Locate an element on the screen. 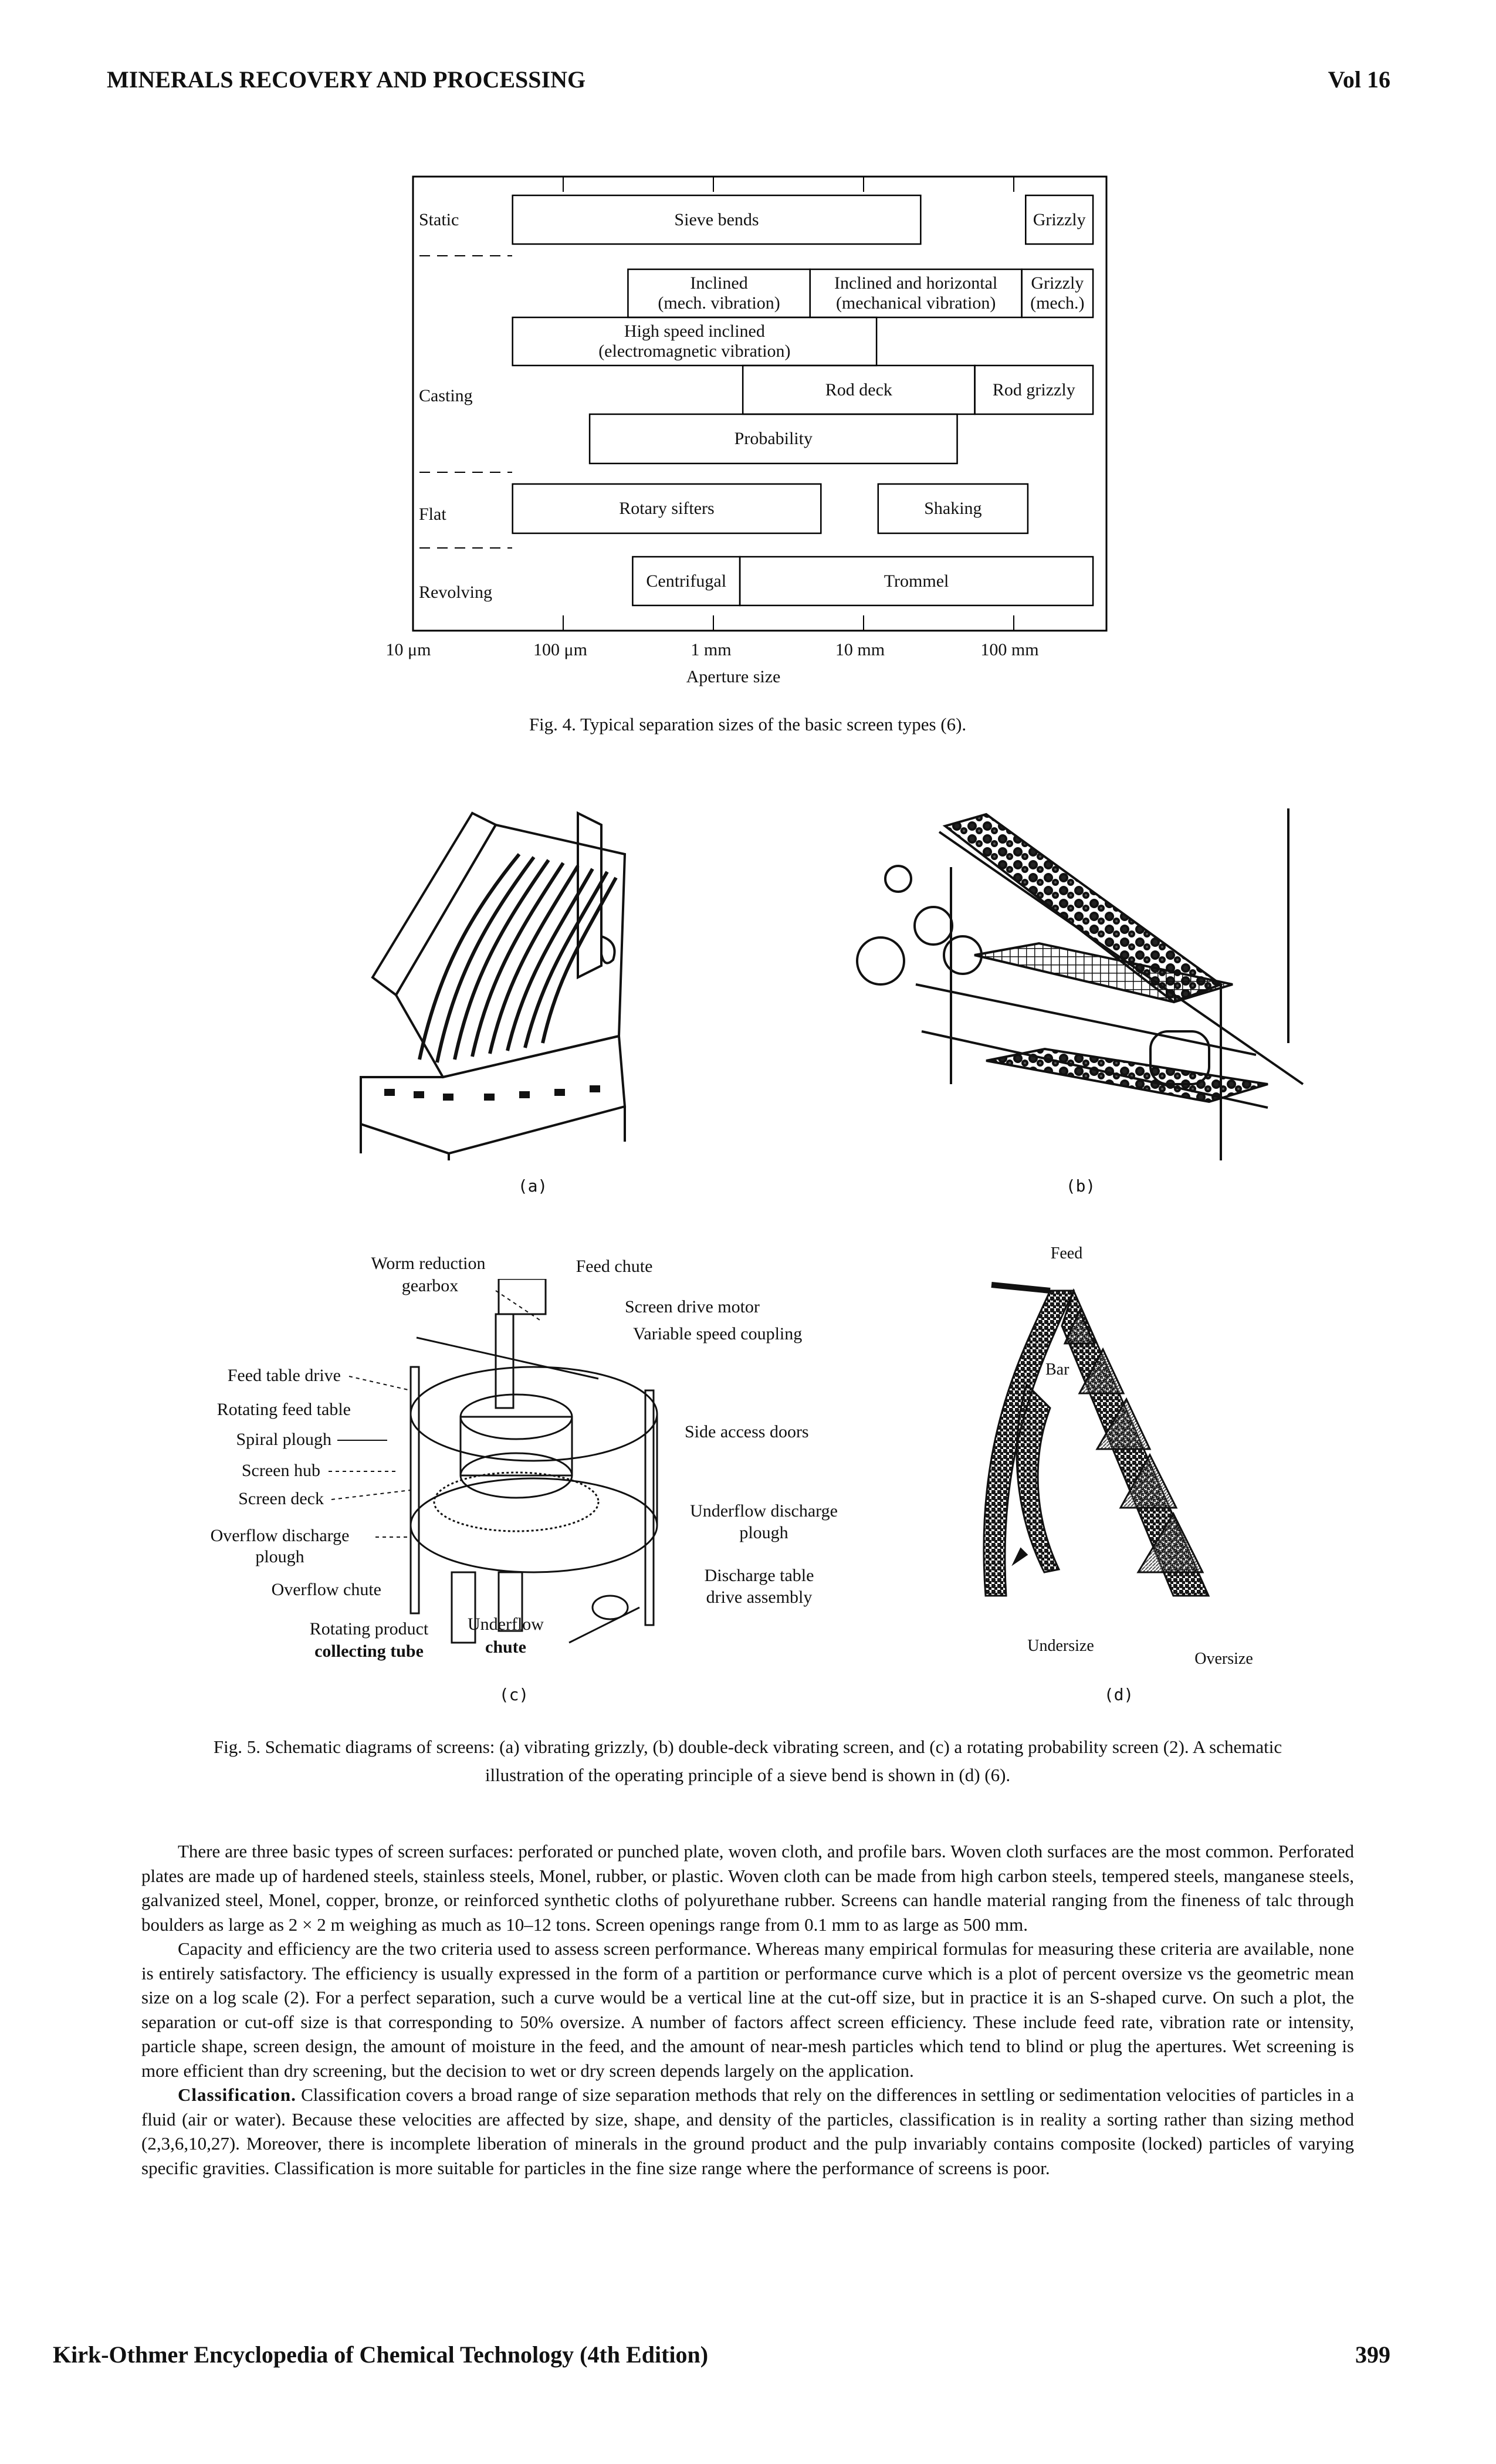  screen-type-label: Grizzly (mech.) is located at coordinates (1057, 293).